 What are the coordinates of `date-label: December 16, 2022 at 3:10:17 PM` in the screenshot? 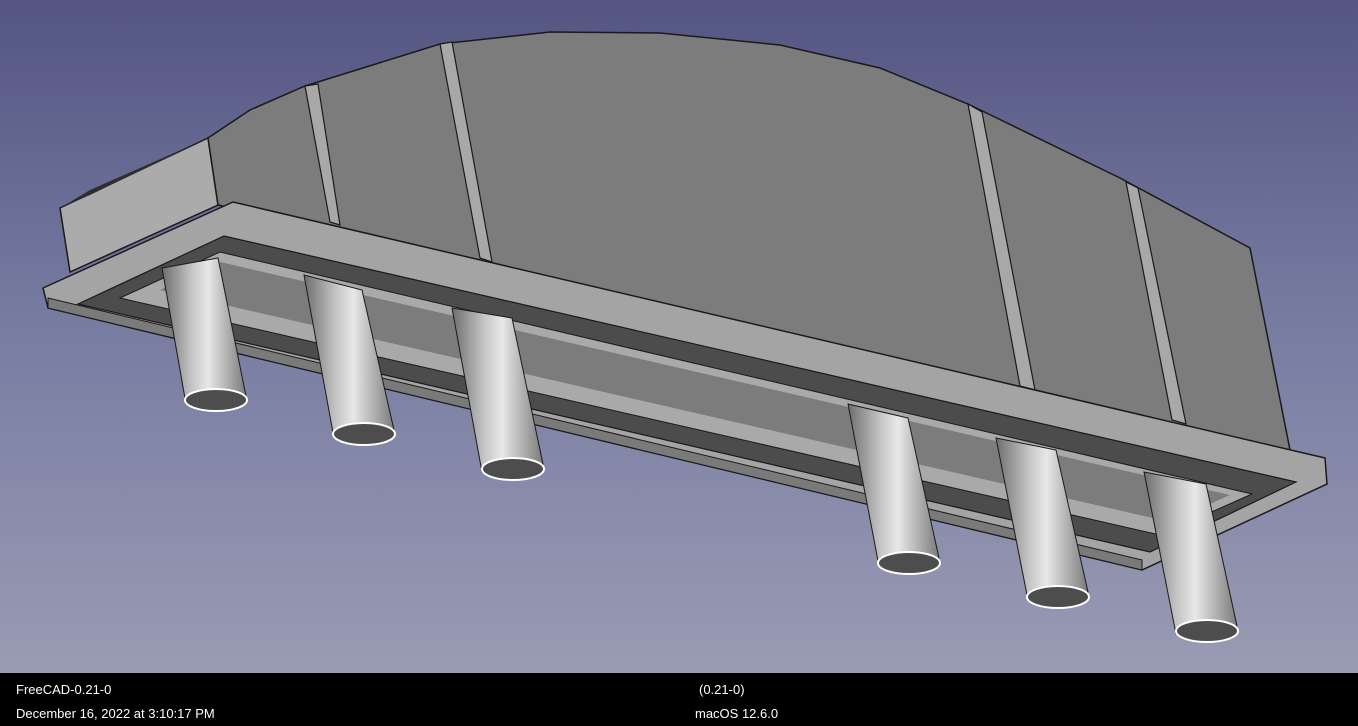 It's located at (115, 713).